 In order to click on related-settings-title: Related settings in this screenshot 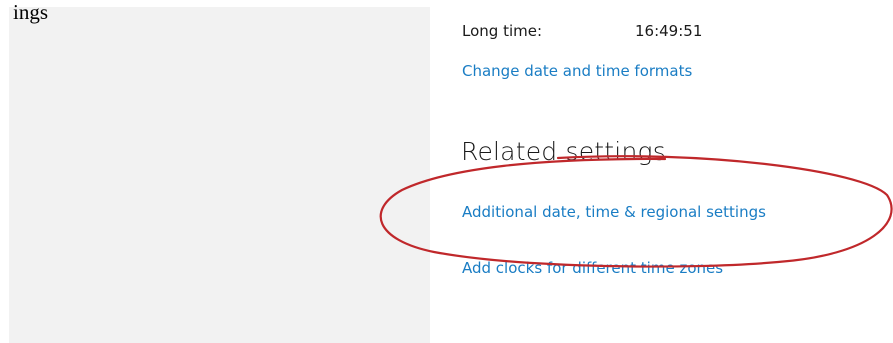, I will do `click(563, 151)`.